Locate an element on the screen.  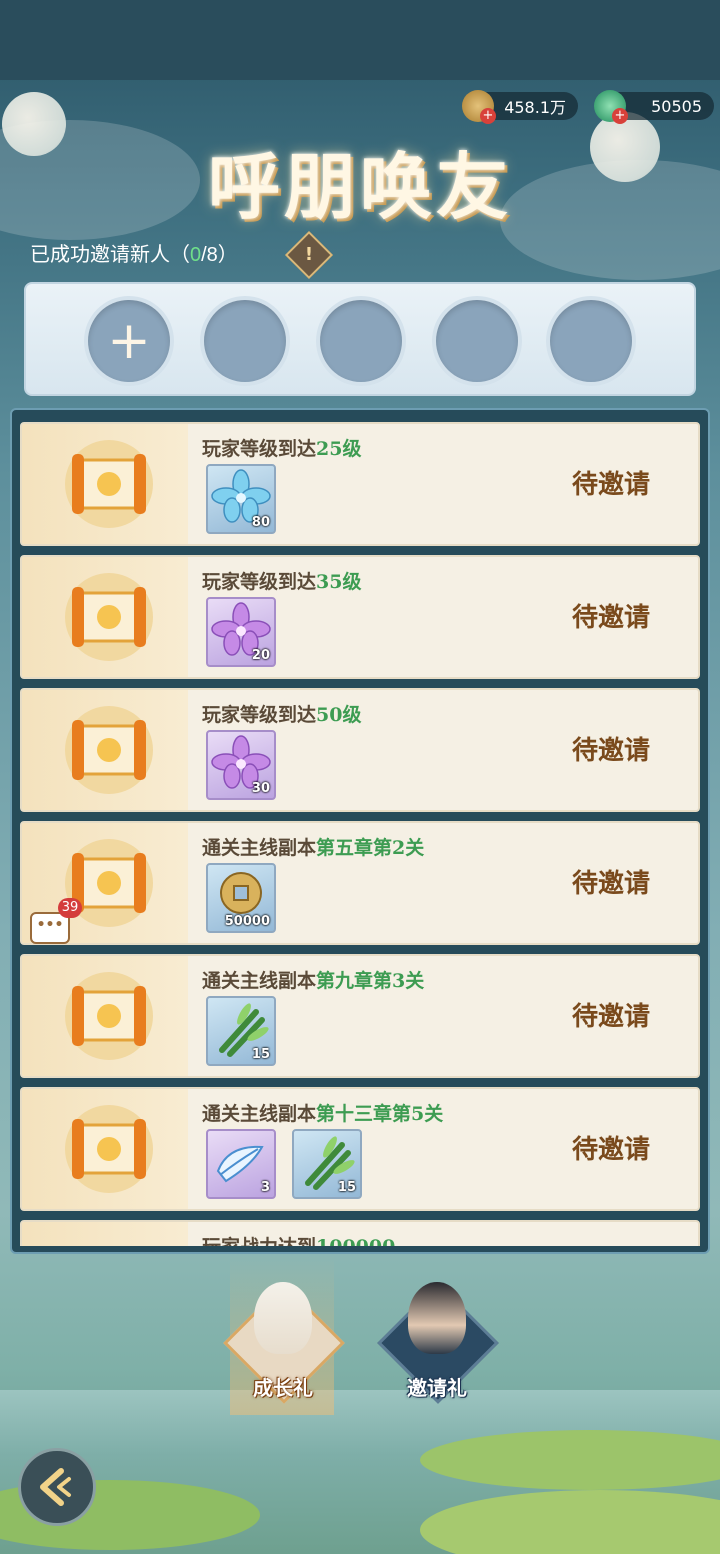
reward-count: 20 is located at coordinates (260, 655).